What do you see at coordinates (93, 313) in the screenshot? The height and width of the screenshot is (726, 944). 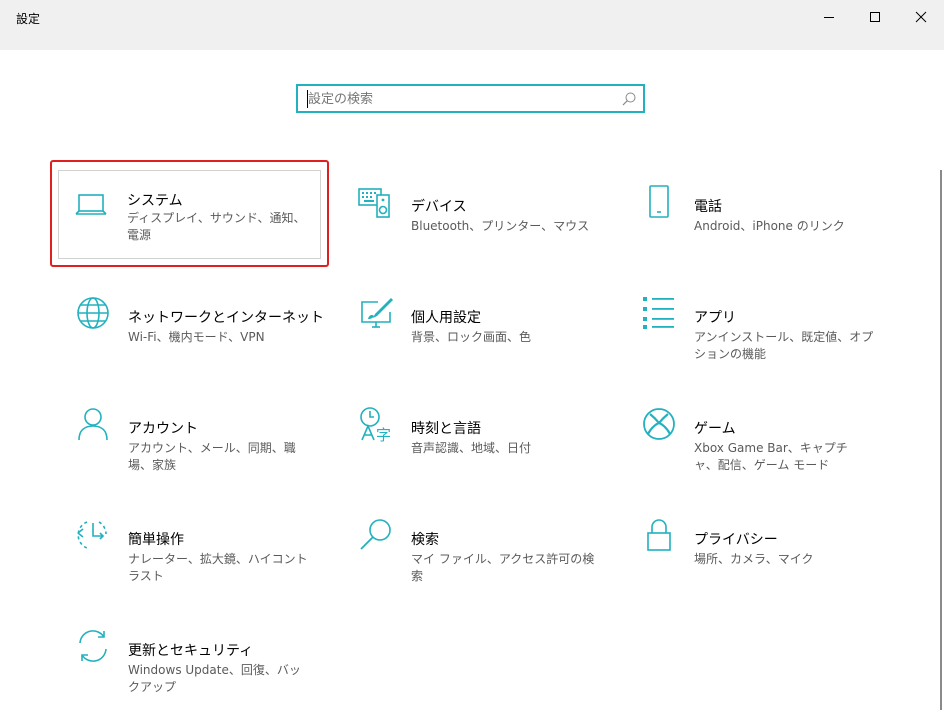 I see `globe-icon` at bounding box center [93, 313].